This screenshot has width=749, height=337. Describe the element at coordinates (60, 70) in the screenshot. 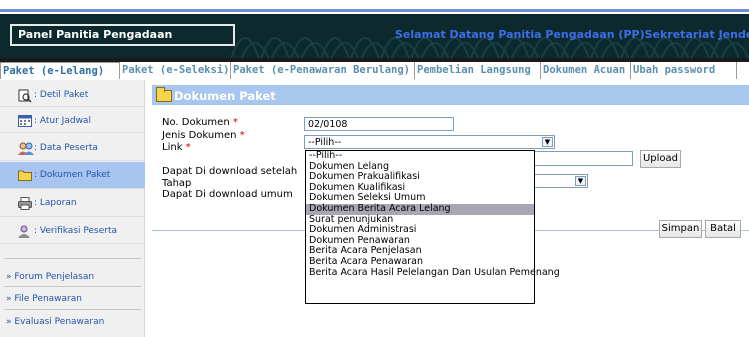

I see `tab-paket-e-lelang: Paket (e-Lelang)` at that location.